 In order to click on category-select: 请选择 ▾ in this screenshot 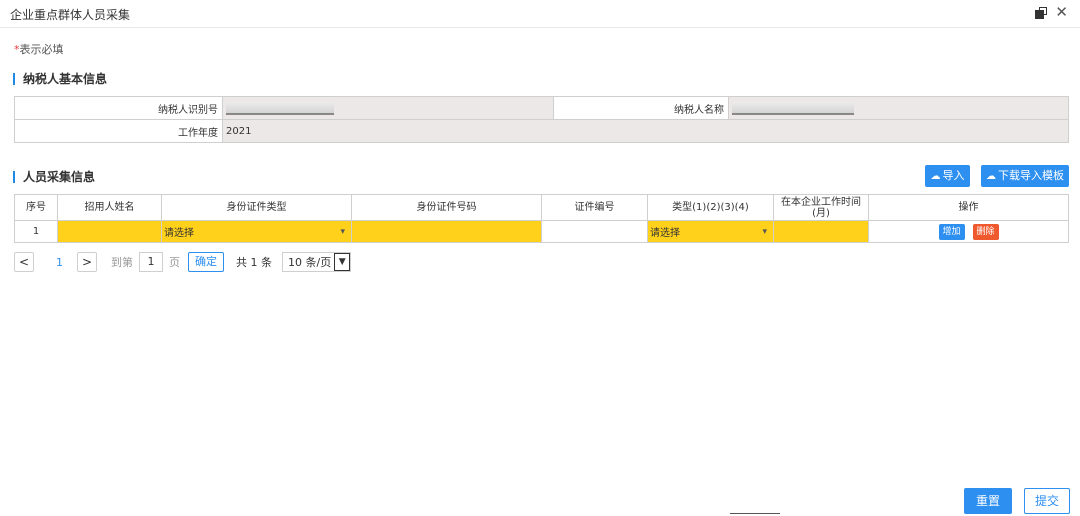, I will do `click(710, 231)`.